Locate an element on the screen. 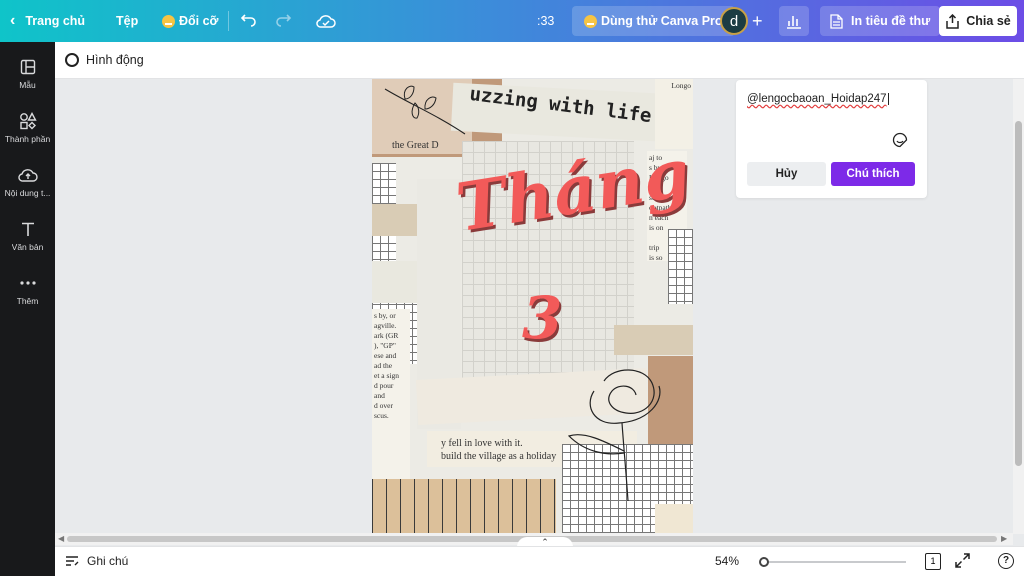 This screenshot has height=576, width=1024. upload-icon is located at coordinates (27, 175).